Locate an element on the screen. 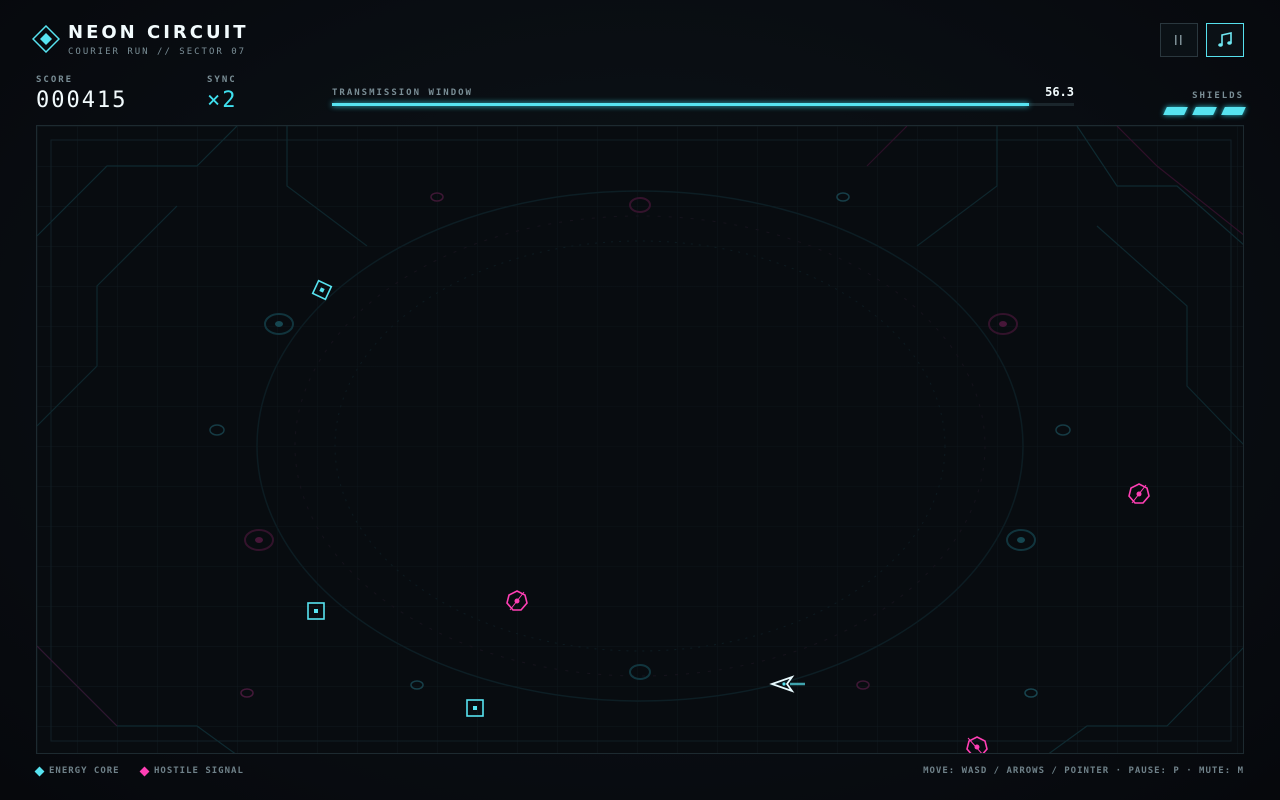 Image resolution: width=1280 pixels, height=800 pixels. legend-hostile: HOSTILE SIGNAL is located at coordinates (191, 771).